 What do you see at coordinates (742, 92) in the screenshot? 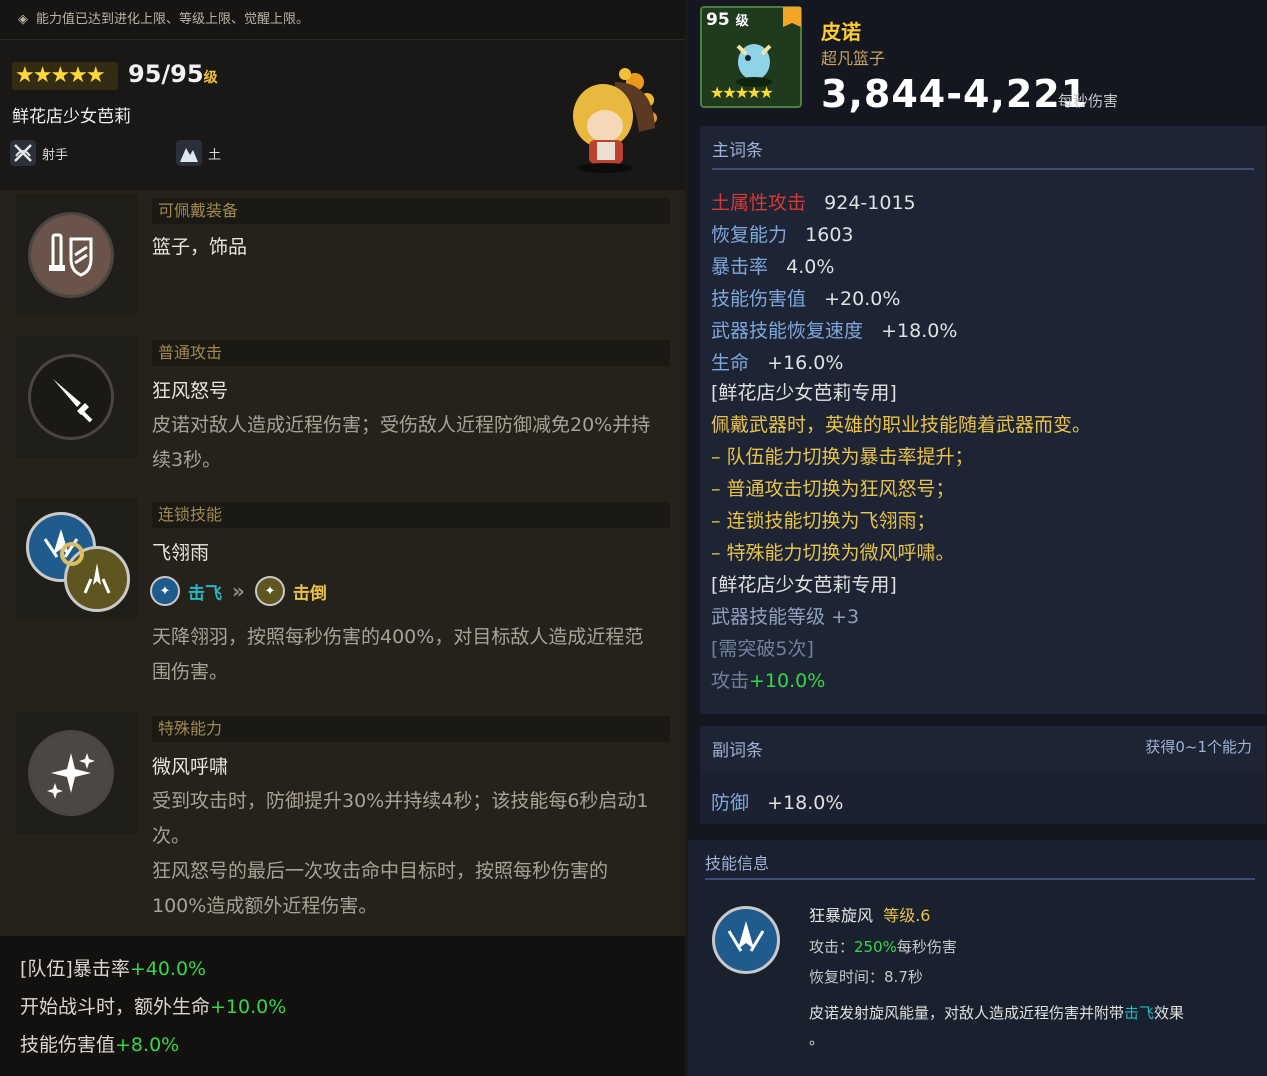
I see `weapon-stars: ★★★★★` at bounding box center [742, 92].